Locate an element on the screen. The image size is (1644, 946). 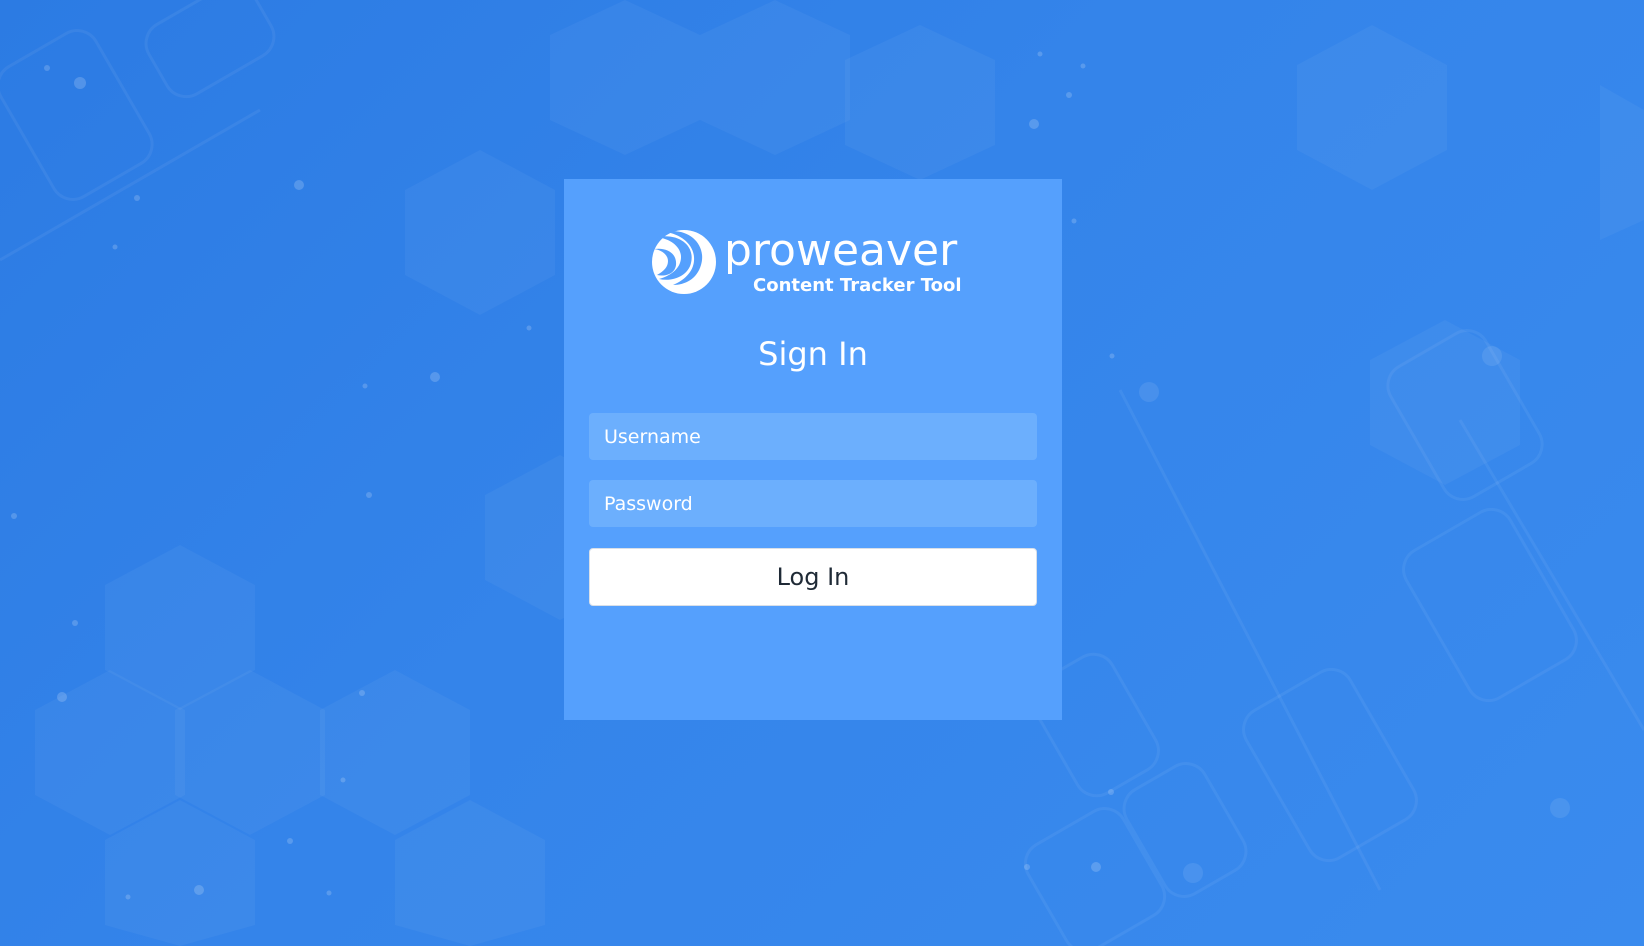
log-in-button: Log In is located at coordinates (813, 577).